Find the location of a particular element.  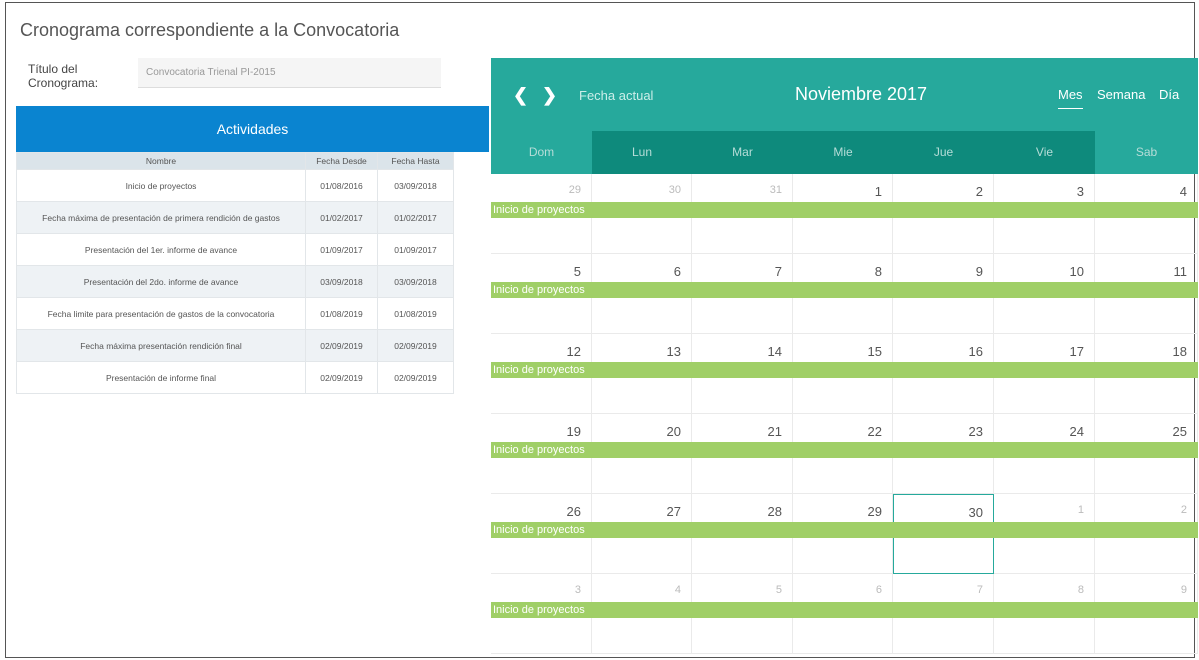

day-number: 13 is located at coordinates (673, 351).